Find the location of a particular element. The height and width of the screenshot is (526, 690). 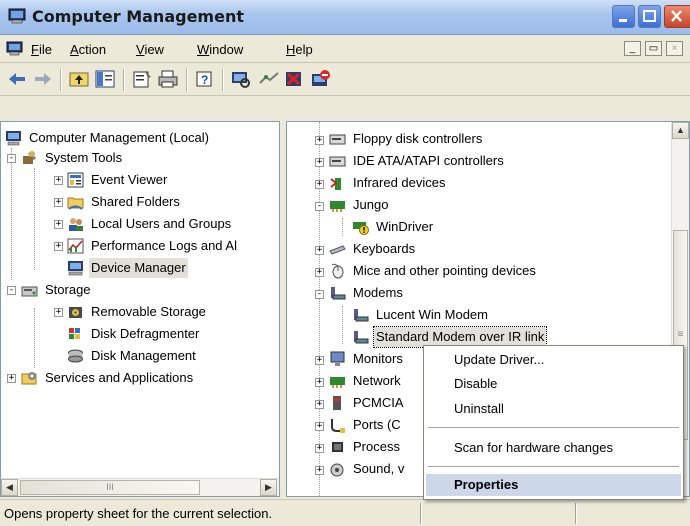

menu-action: Action is located at coordinates (88, 49).